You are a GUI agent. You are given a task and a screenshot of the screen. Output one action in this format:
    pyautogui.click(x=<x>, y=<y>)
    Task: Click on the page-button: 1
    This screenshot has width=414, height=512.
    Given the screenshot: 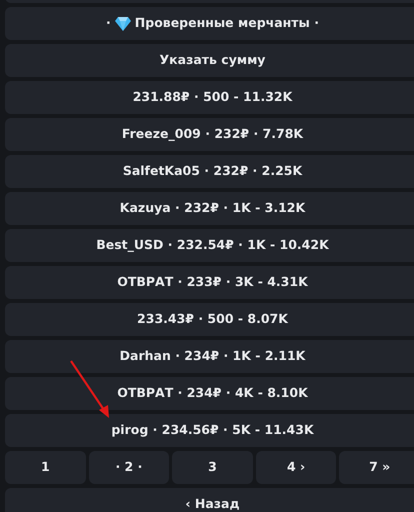 What is the action you would take?
    pyautogui.click(x=45, y=467)
    